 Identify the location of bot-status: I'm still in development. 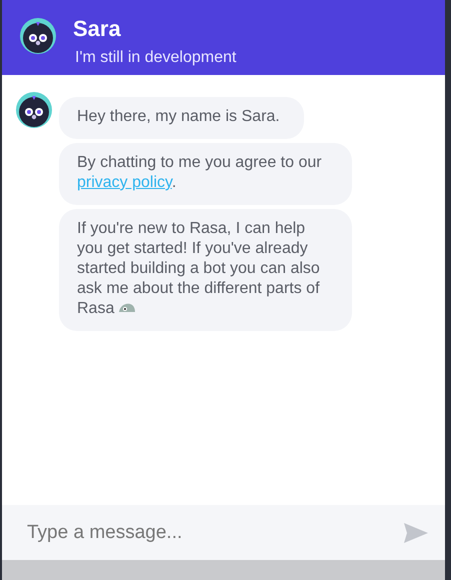
(155, 58).